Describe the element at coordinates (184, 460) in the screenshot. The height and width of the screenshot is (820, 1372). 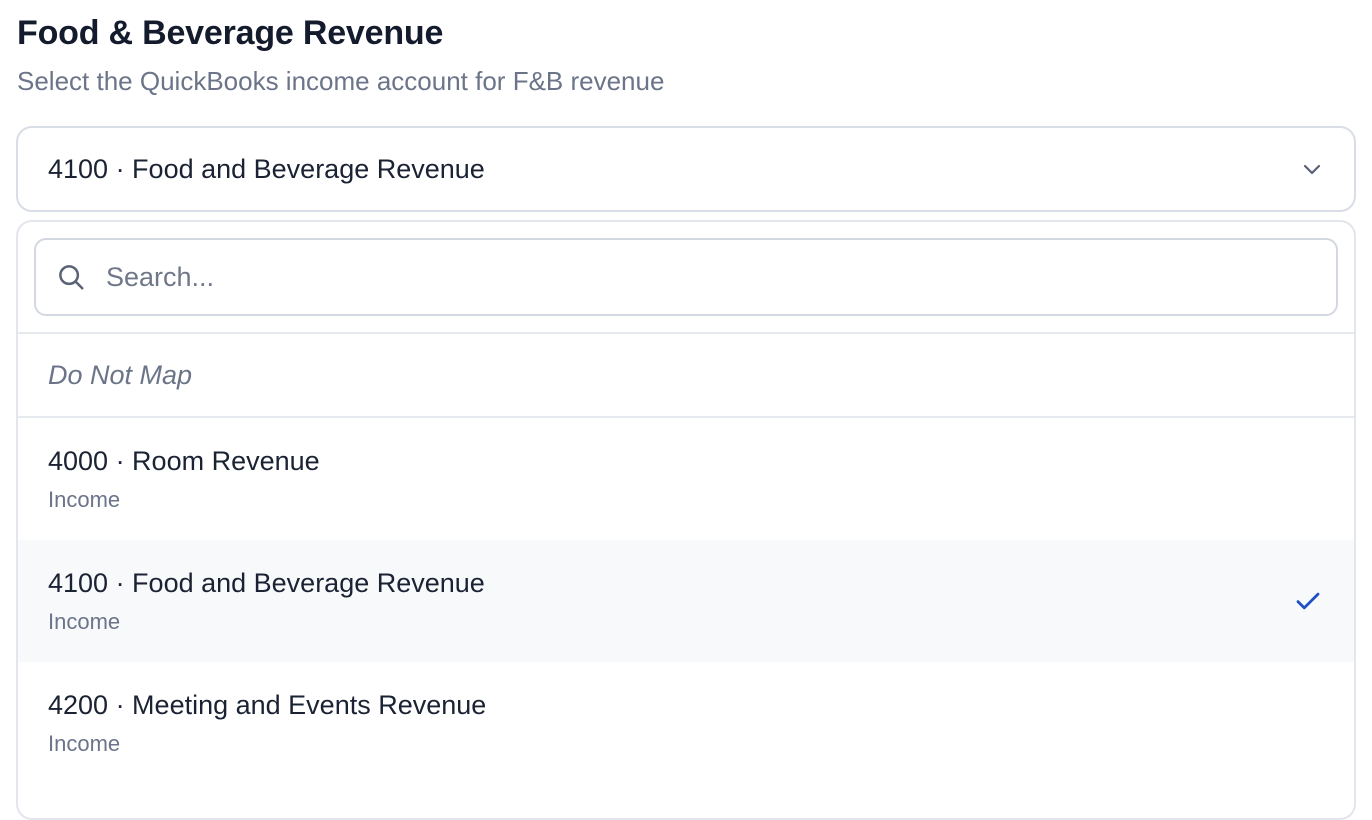
I see `option-name: 4000 · Room Revenue` at that location.